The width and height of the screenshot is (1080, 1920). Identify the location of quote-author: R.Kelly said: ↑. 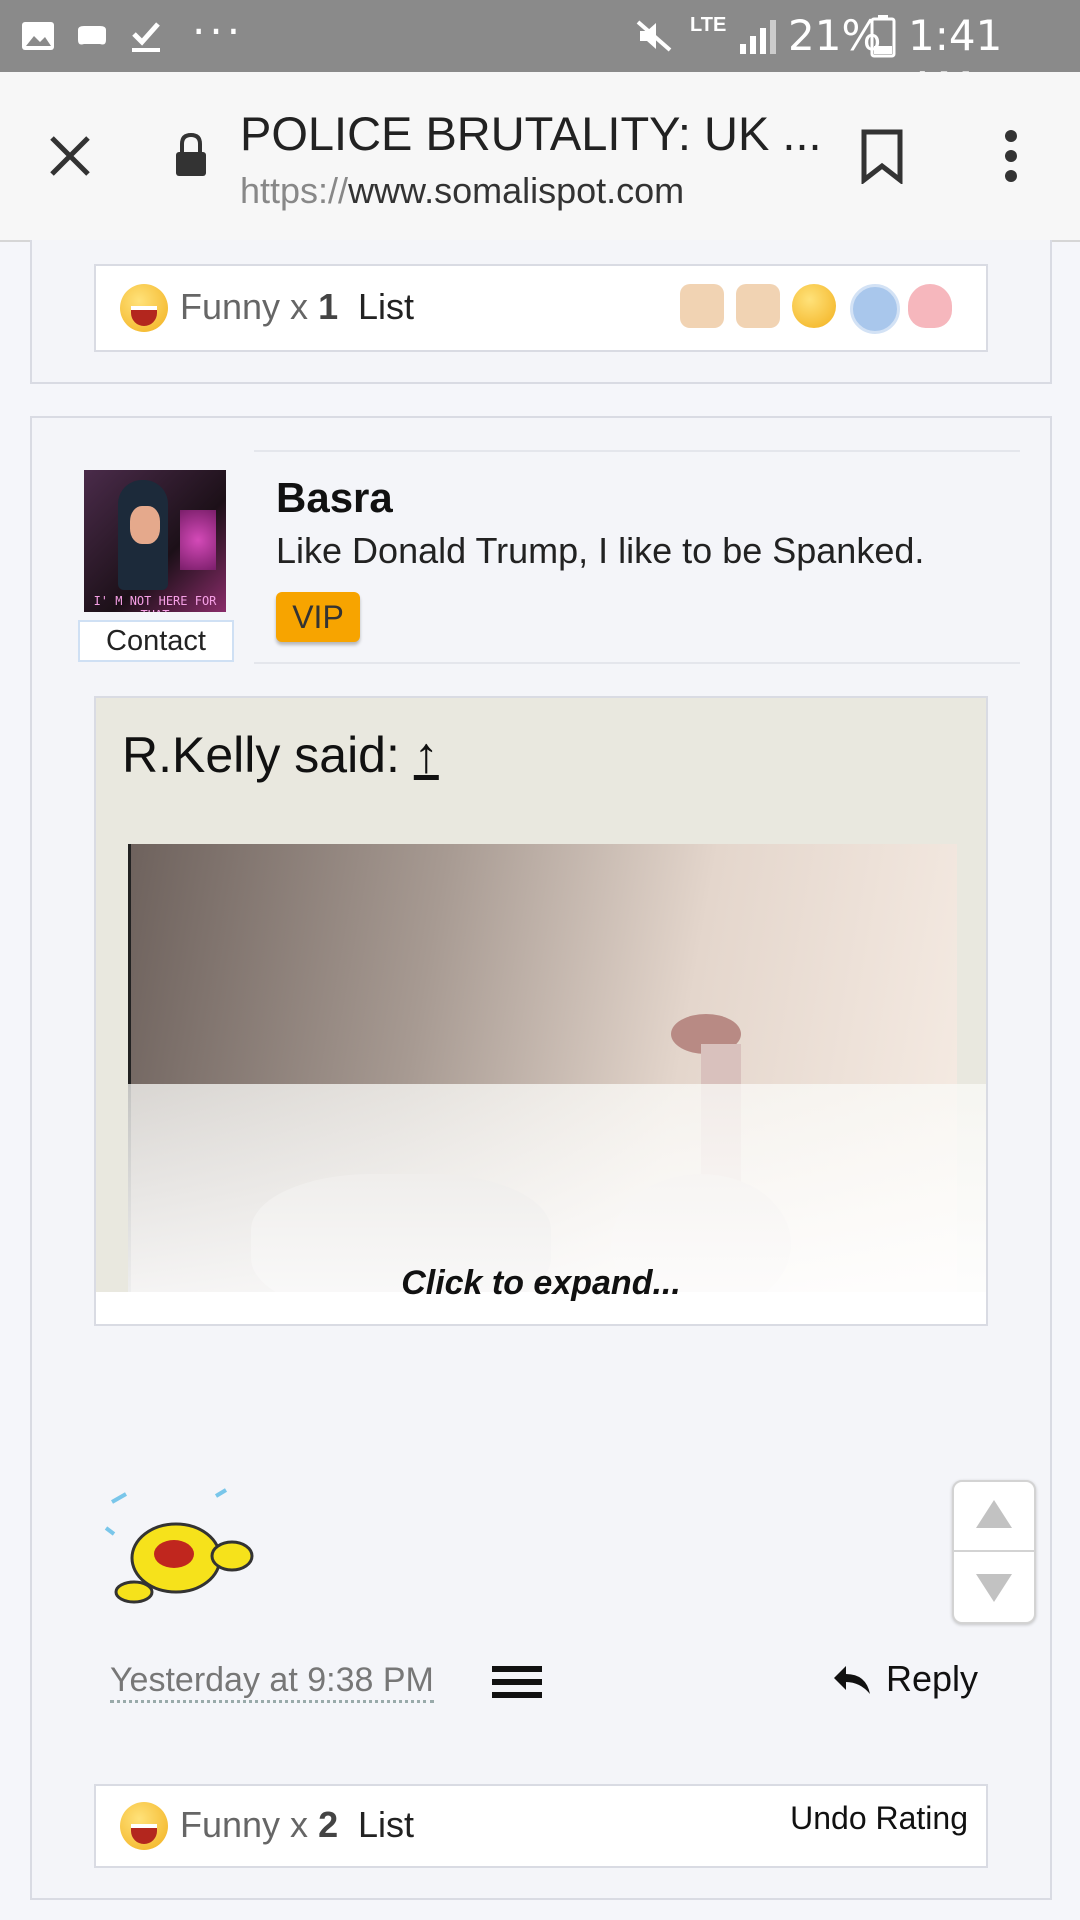
(280, 755).